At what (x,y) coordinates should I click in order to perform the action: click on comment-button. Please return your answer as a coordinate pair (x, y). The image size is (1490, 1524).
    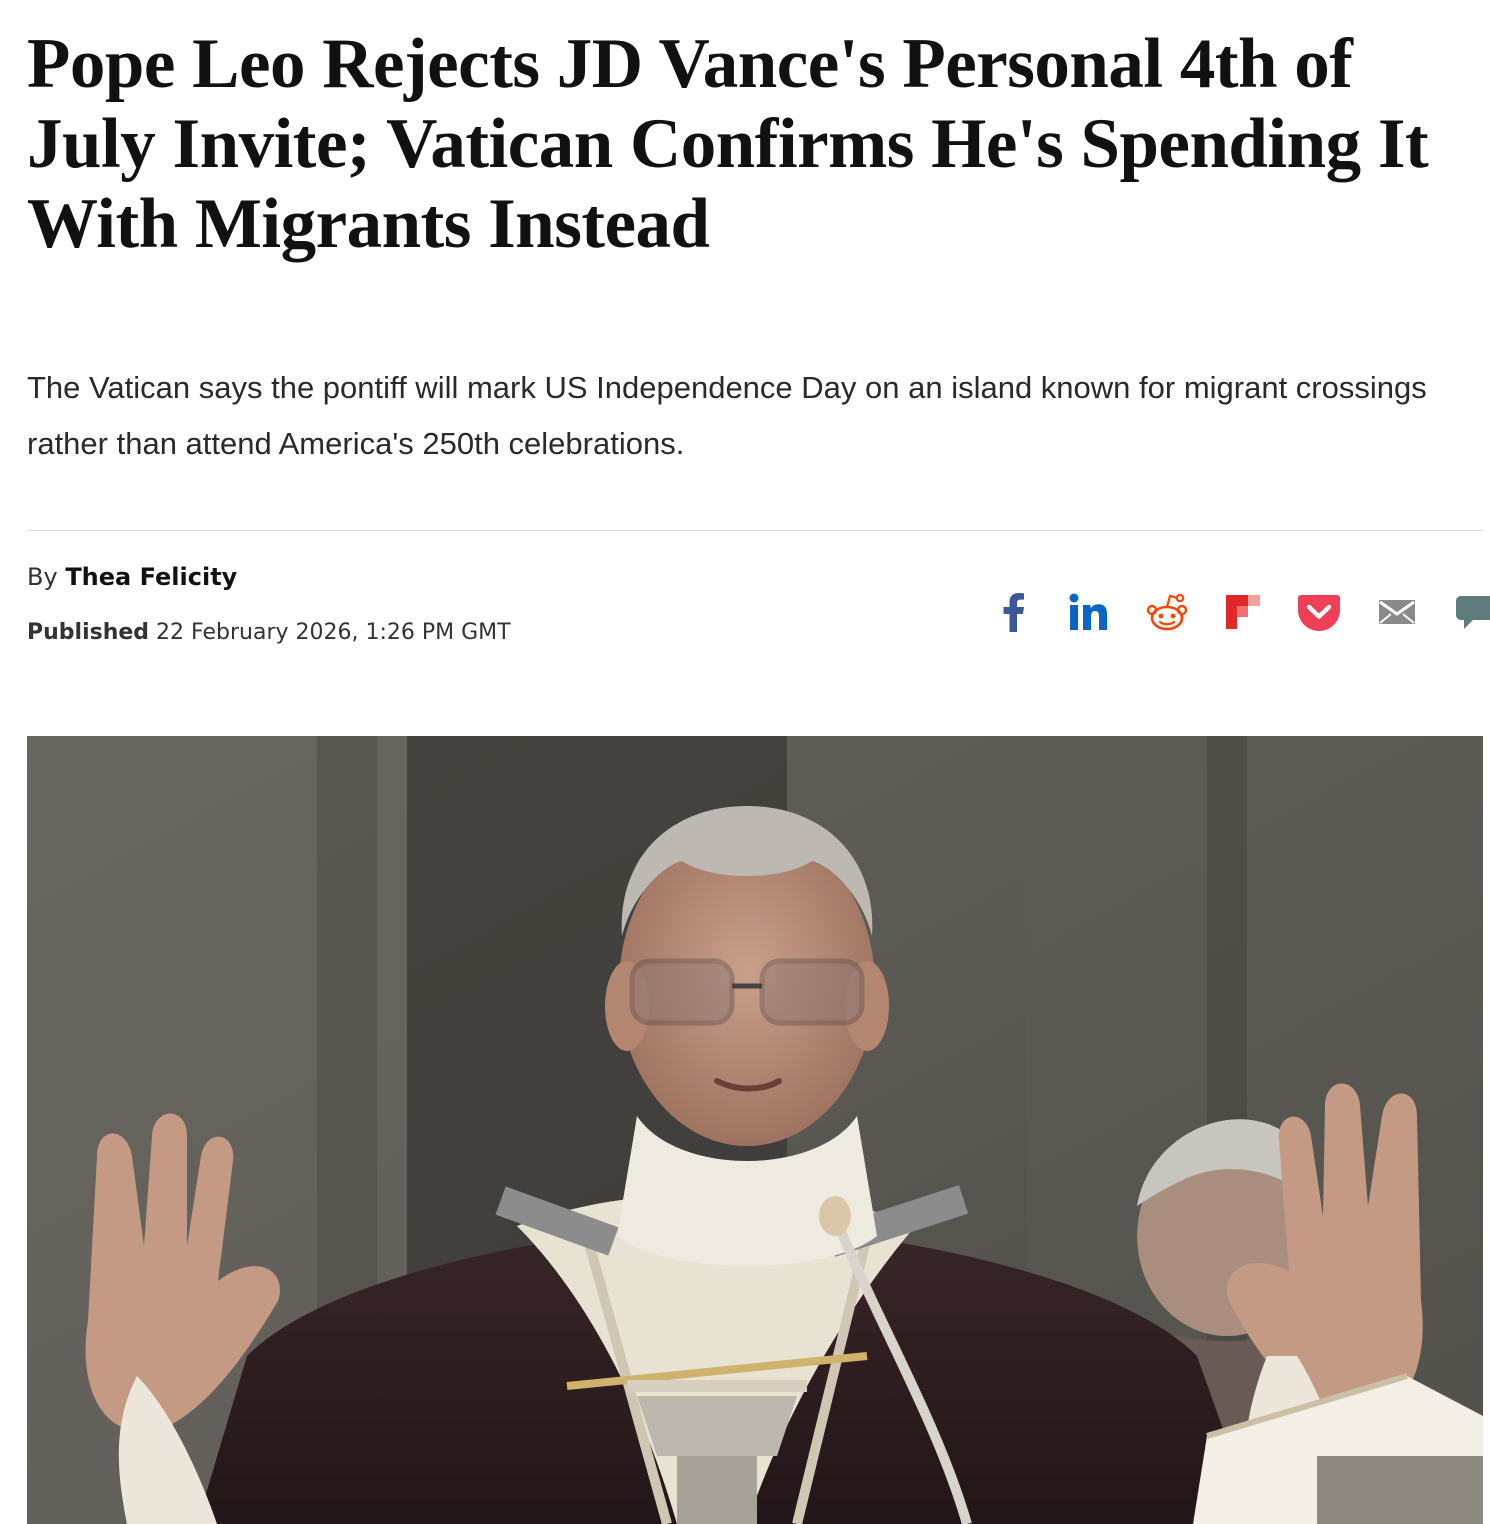
    Looking at the image, I should click on (1470, 612).